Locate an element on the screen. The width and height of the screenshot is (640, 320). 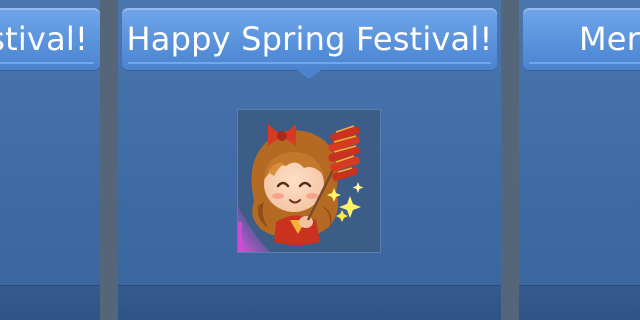
card-title-banner: Happy Spring Festival! is located at coordinates (309, 39).